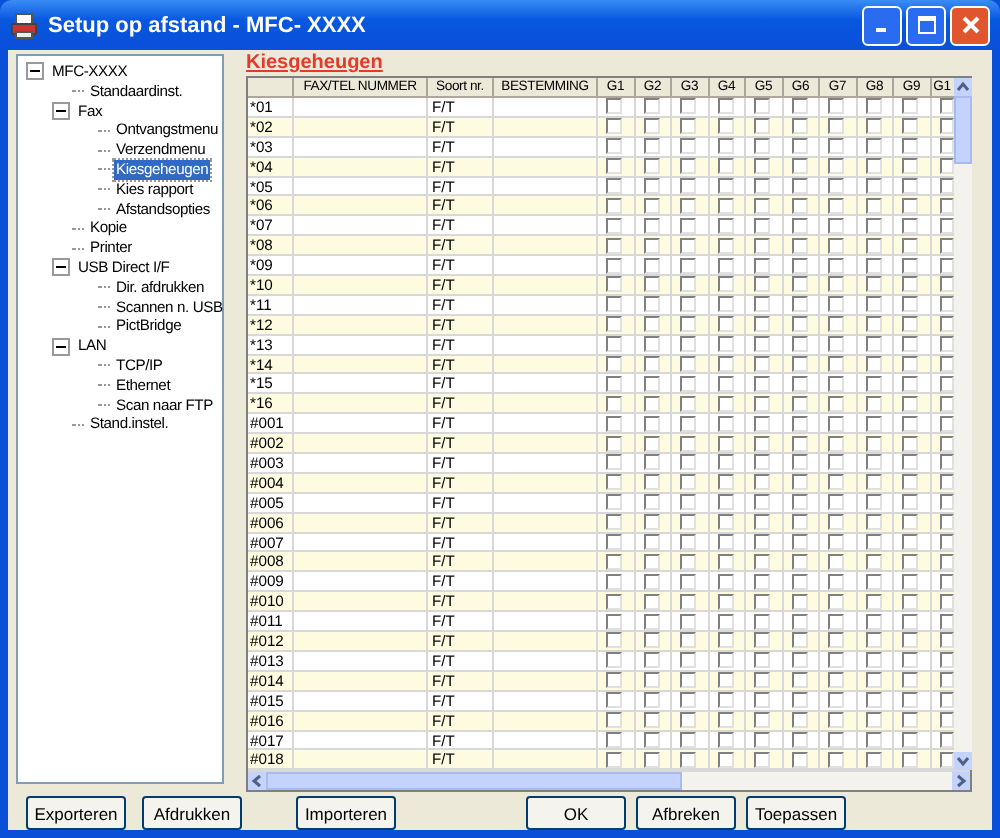  Describe the element at coordinates (257, 781) in the screenshot. I see `scroll-left-icon` at that location.